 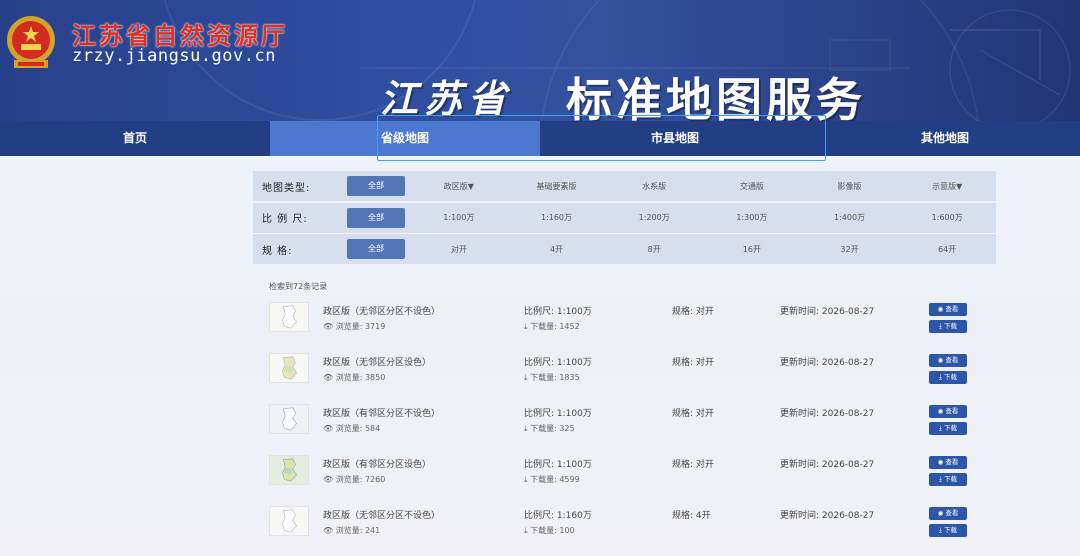 What do you see at coordinates (675, 138) in the screenshot?
I see `nav-item-city-maps: 市县地图` at bounding box center [675, 138].